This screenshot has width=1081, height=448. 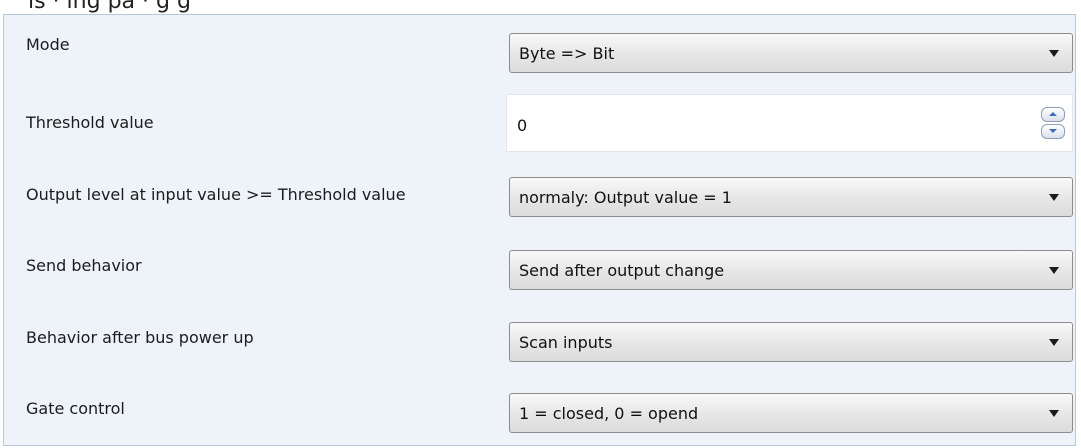 What do you see at coordinates (48, 44) in the screenshot?
I see `mode-label: Mode` at bounding box center [48, 44].